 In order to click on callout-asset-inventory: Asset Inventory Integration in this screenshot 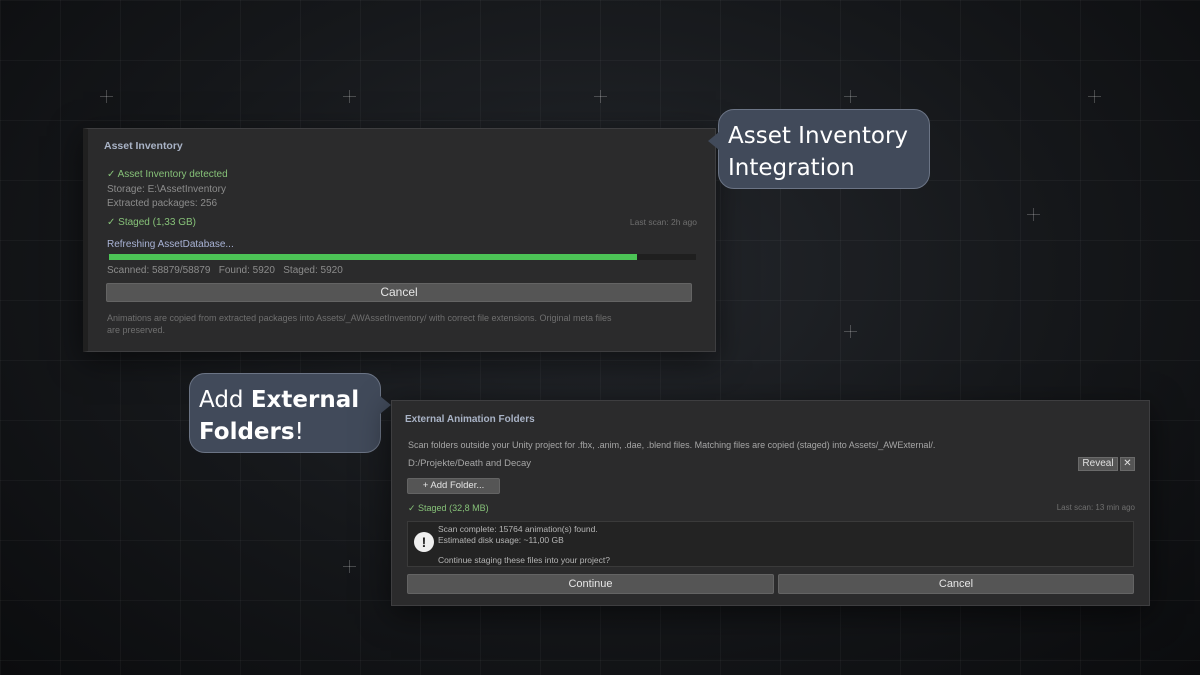, I will do `click(819, 149)`.